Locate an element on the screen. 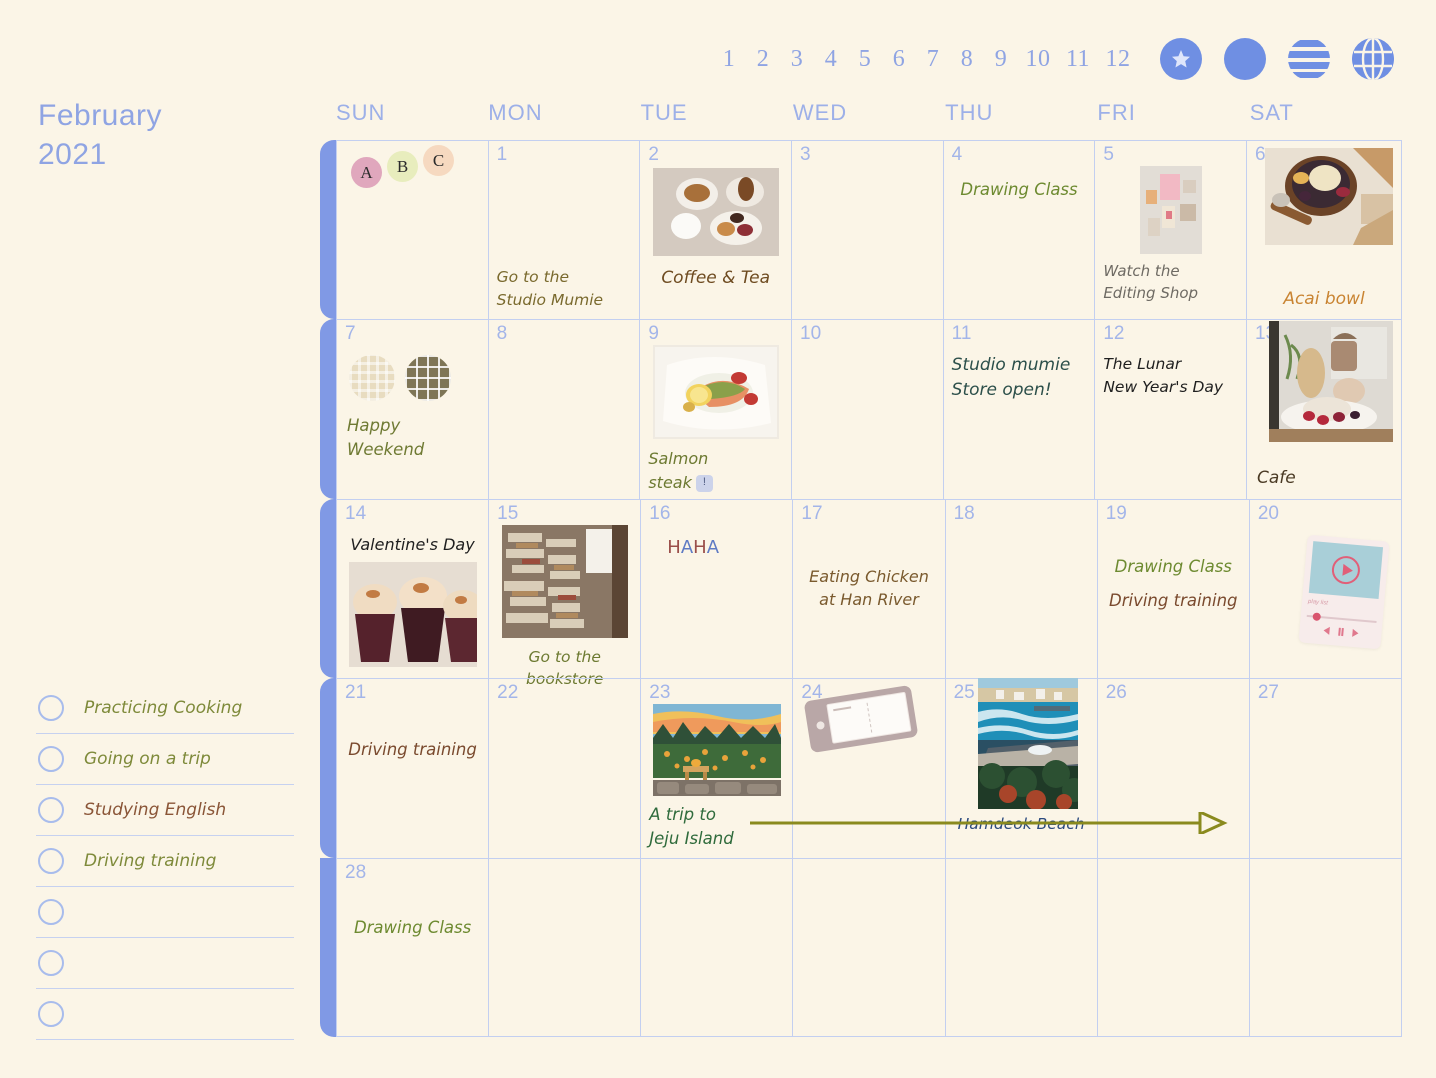 The height and width of the screenshot is (1078, 1436). day-number: 7 is located at coordinates (350, 334).